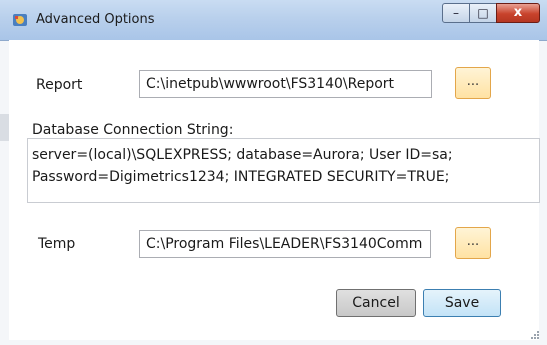 This screenshot has height=345, width=547. I want to click on report-path-input: C:\inetpub\wwwroot\FS3140\Report, so click(285, 84).